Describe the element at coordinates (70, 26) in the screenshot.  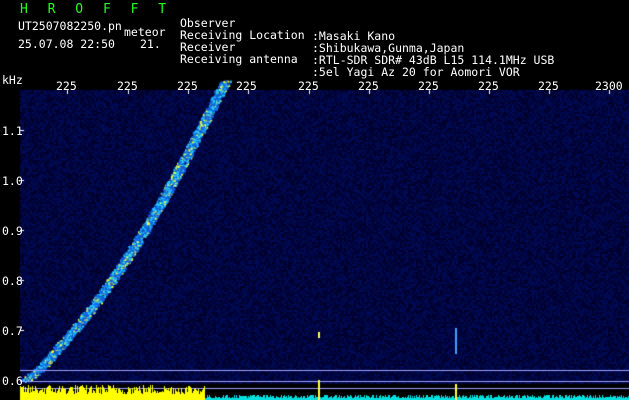
I see `file-name: UT2507082250.pn` at that location.